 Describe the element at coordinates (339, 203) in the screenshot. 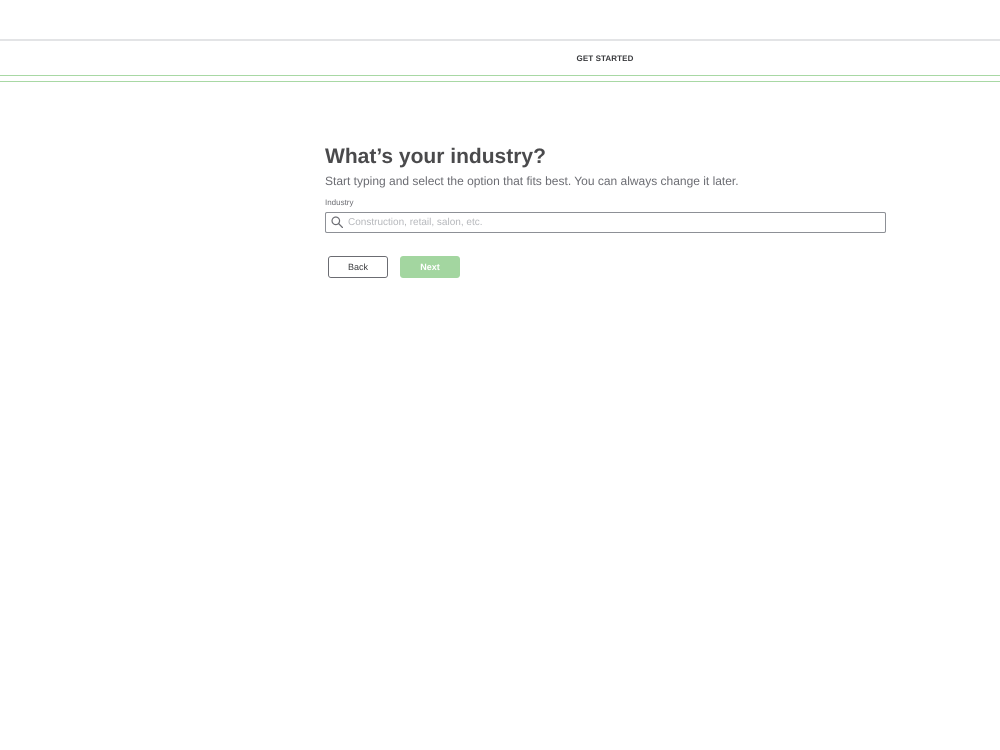

I see `field-label: Industry` at that location.